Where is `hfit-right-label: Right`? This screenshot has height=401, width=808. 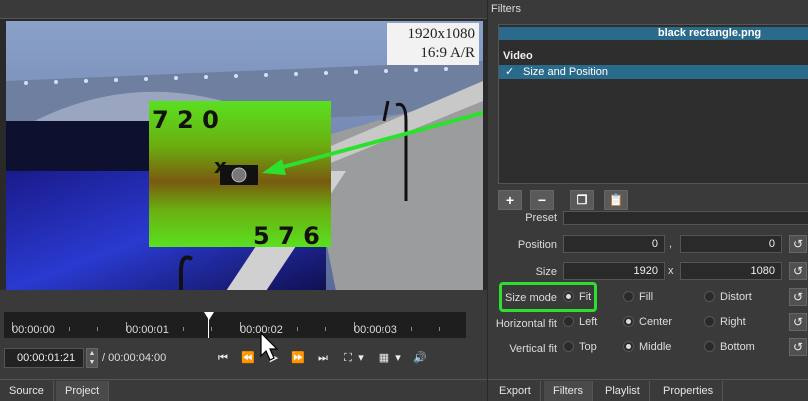
hfit-right-label: Right is located at coordinates (733, 322).